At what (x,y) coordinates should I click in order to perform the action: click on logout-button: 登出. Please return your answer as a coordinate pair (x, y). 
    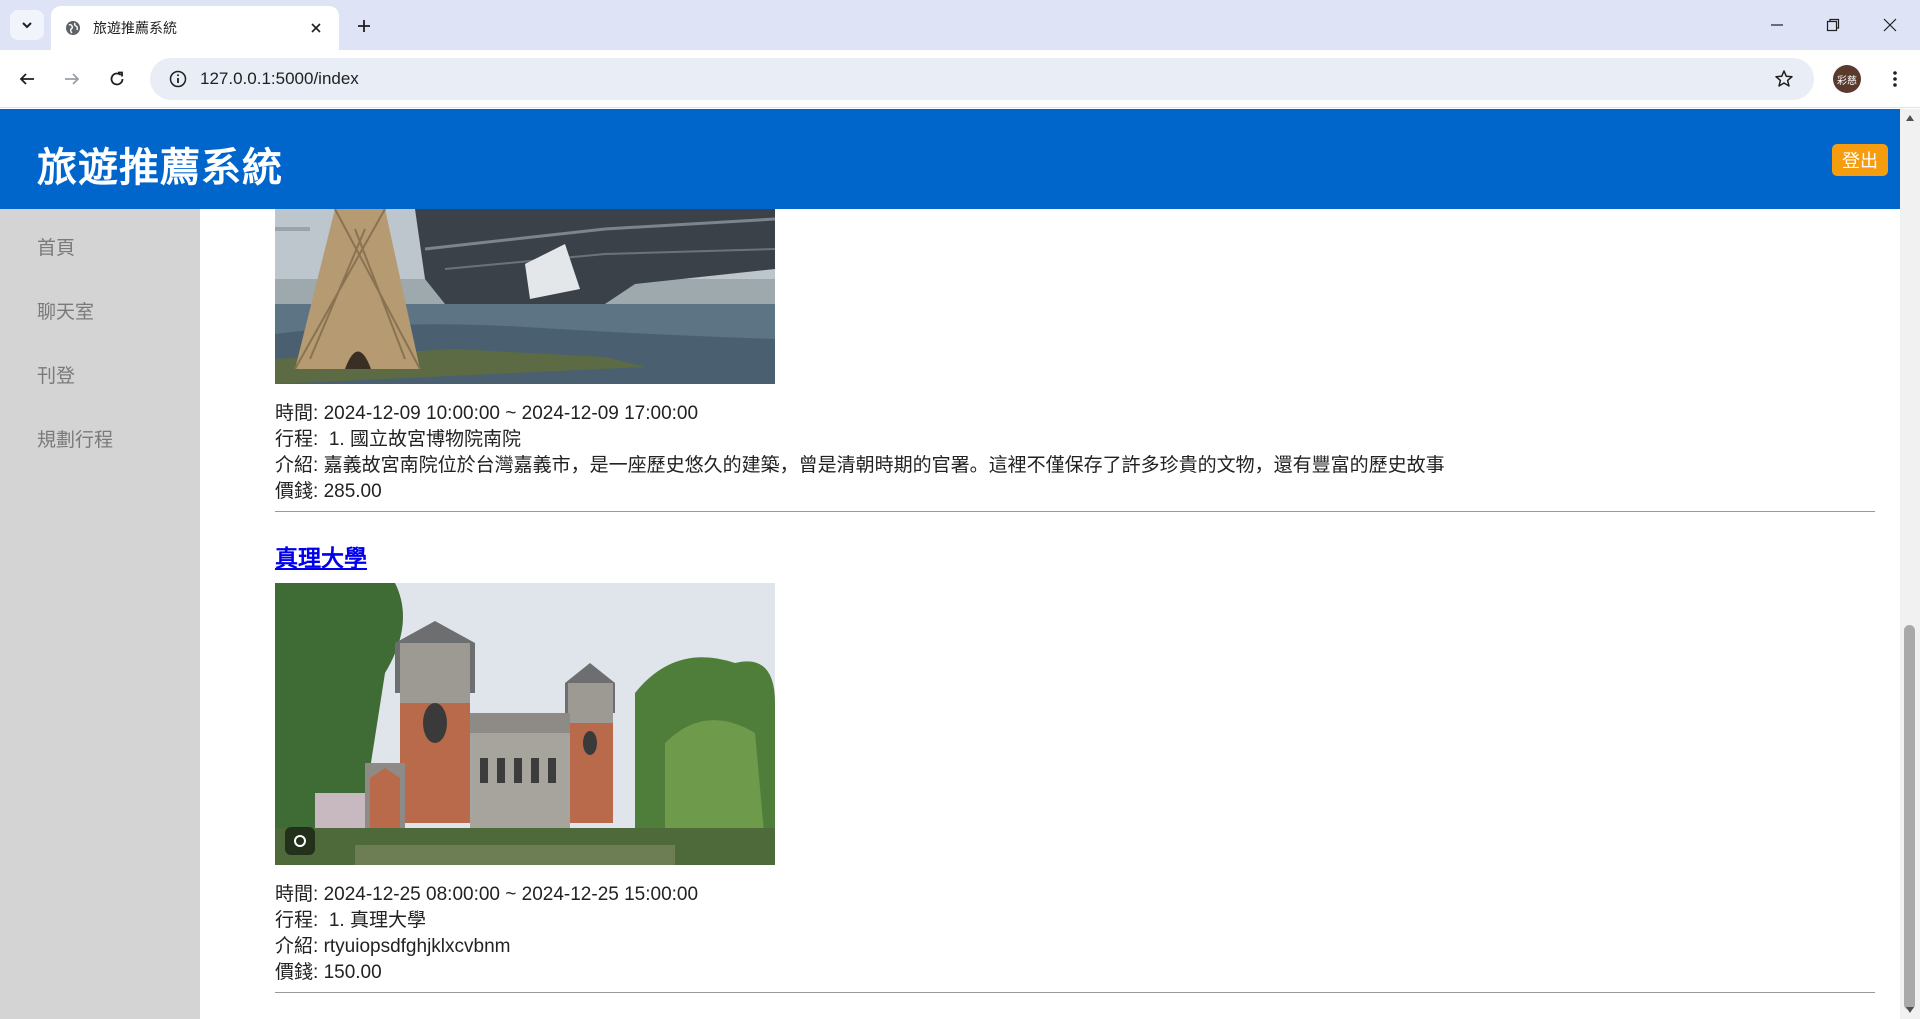
    Looking at the image, I should click on (1860, 160).